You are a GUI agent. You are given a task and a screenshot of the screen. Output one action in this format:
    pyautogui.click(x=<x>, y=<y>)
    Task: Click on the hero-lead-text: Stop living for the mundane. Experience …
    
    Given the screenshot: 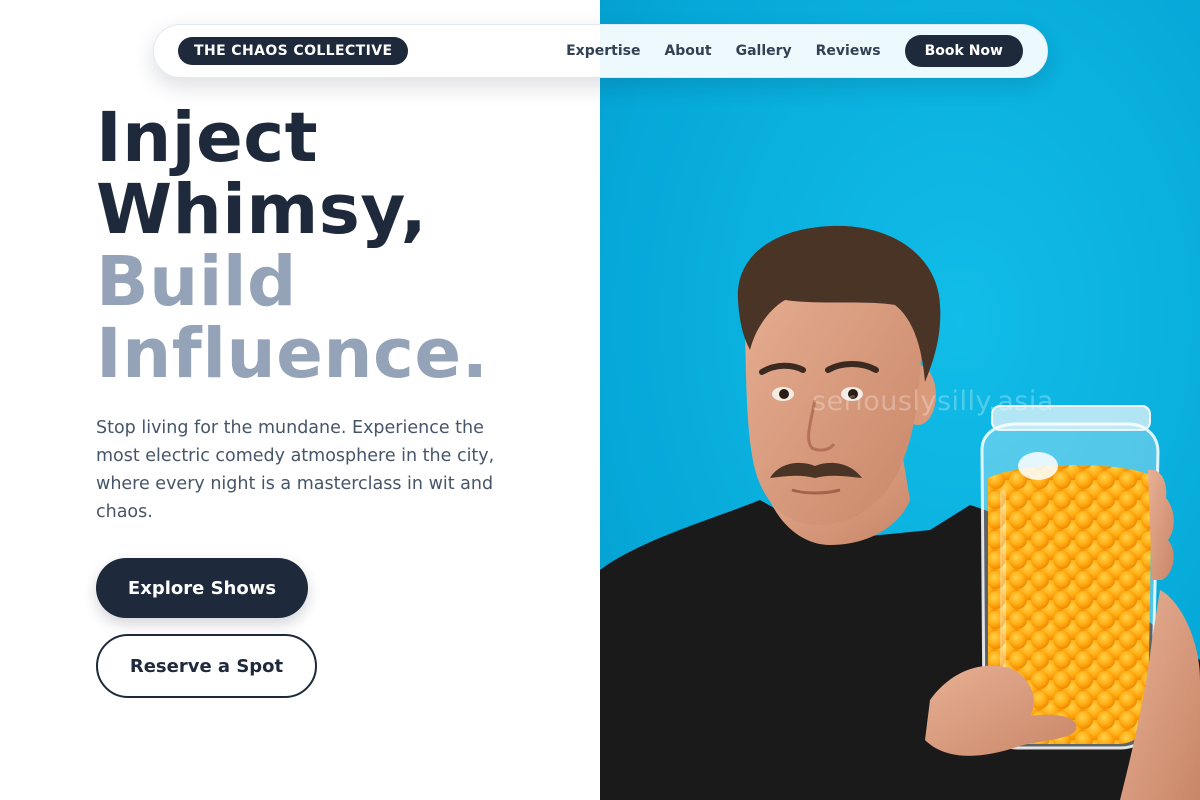 What is the action you would take?
    pyautogui.click(x=295, y=470)
    